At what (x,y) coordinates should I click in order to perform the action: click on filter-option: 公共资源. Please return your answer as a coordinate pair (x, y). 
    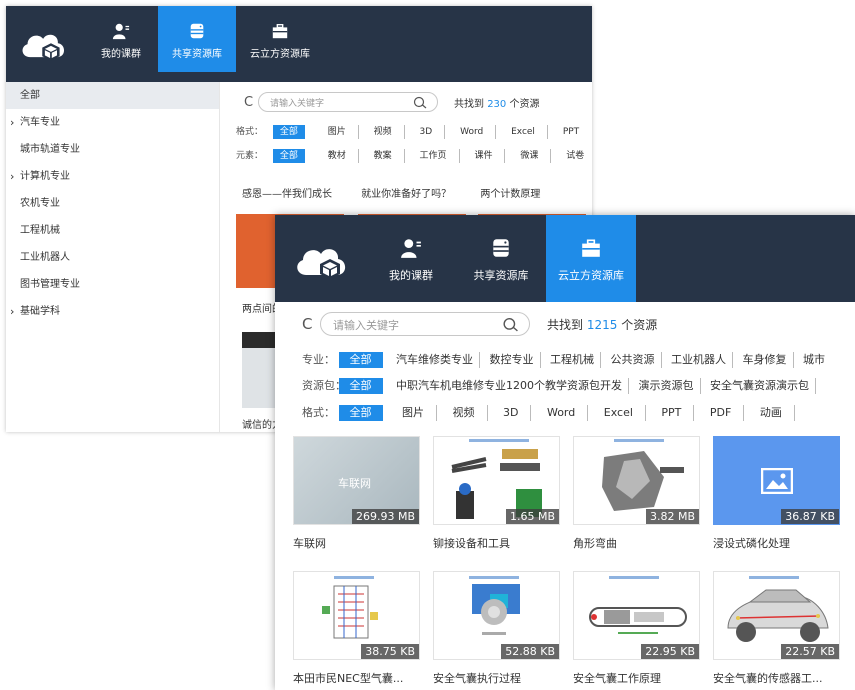
    Looking at the image, I should click on (633, 360).